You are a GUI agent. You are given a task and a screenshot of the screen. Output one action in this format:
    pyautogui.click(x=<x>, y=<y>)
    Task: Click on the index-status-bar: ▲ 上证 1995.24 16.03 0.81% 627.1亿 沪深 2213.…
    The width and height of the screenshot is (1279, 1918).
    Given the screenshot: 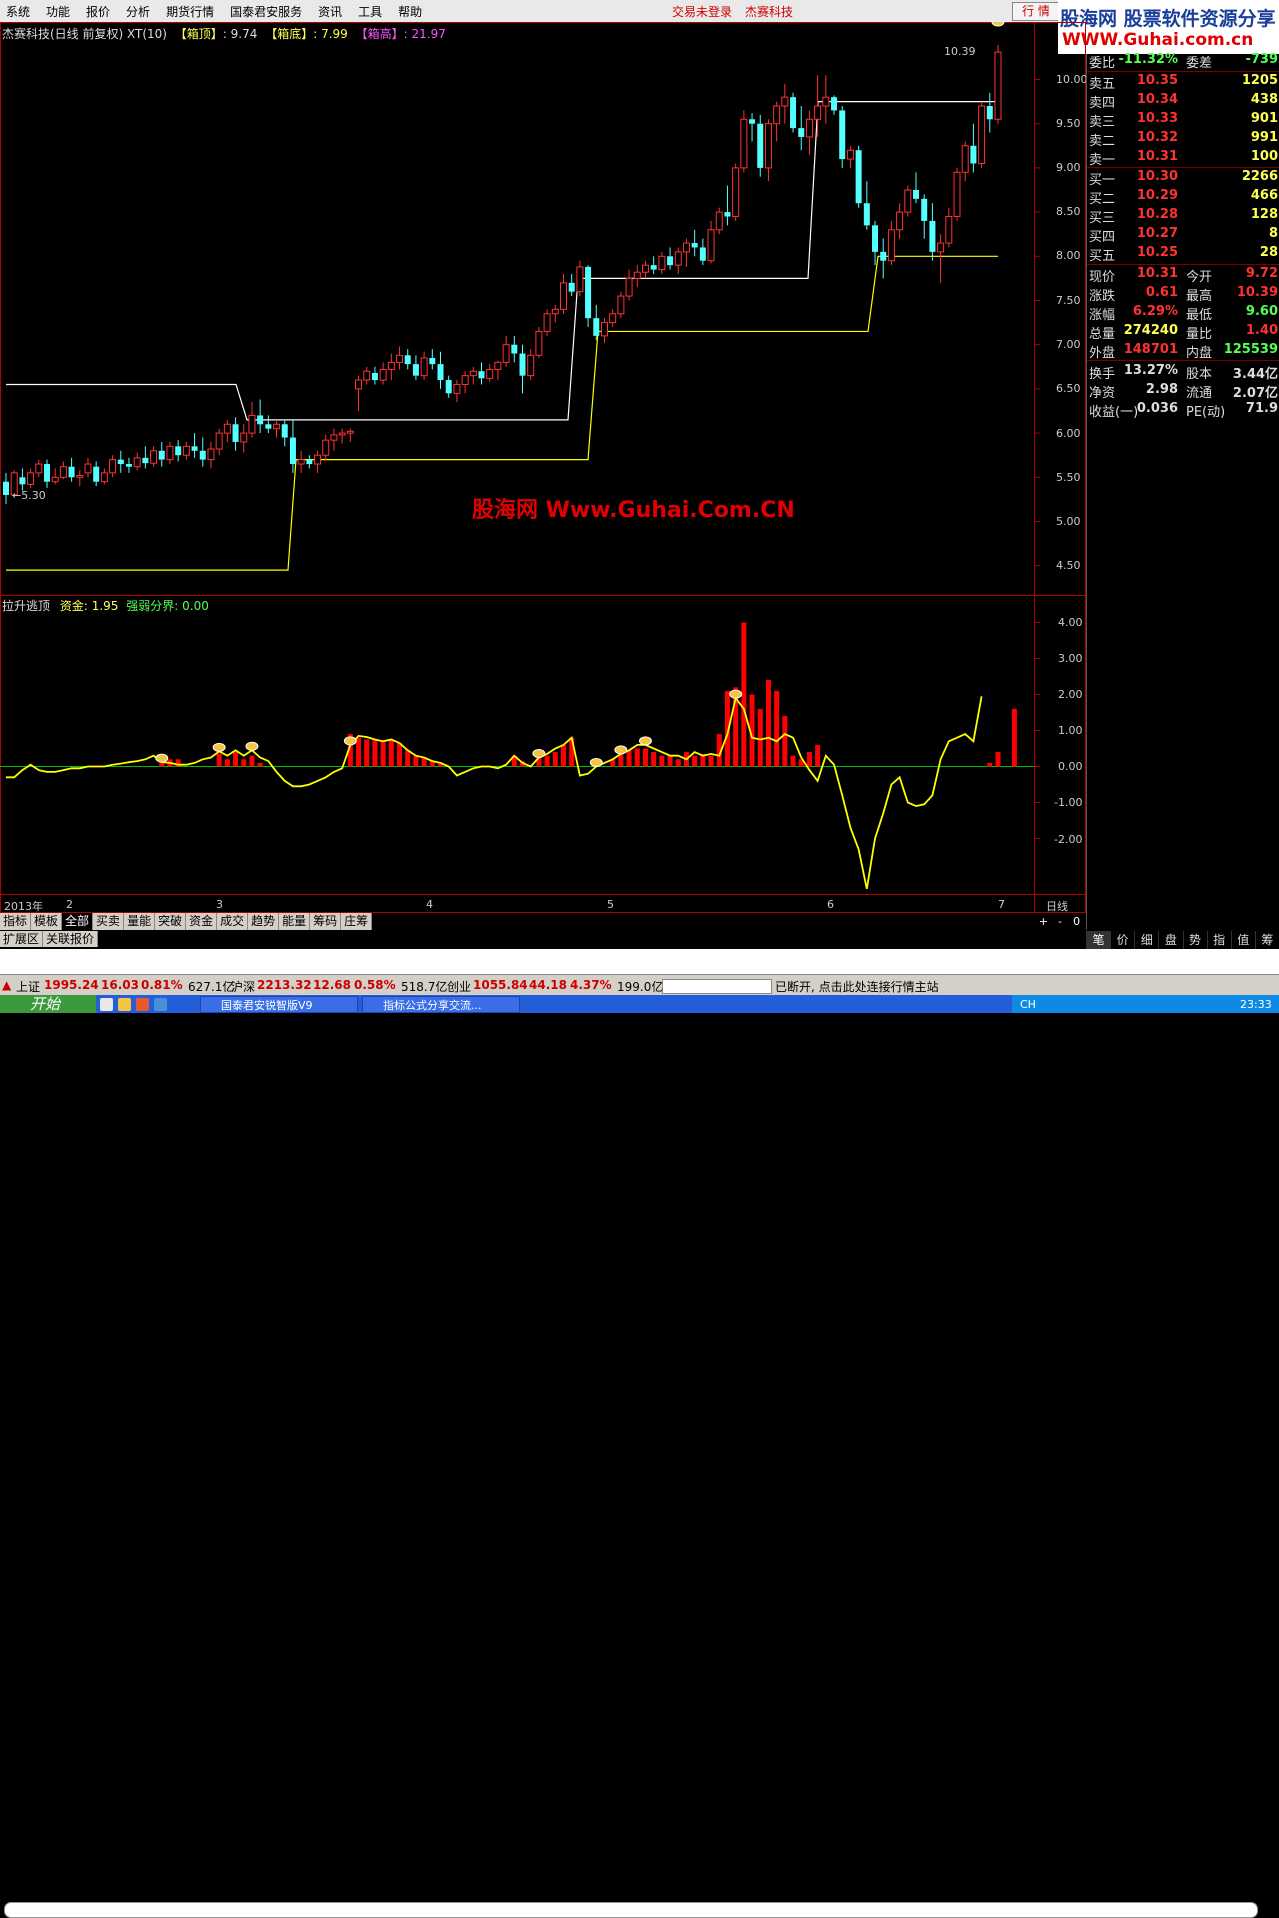 What is the action you would take?
    pyautogui.click(x=639, y=985)
    